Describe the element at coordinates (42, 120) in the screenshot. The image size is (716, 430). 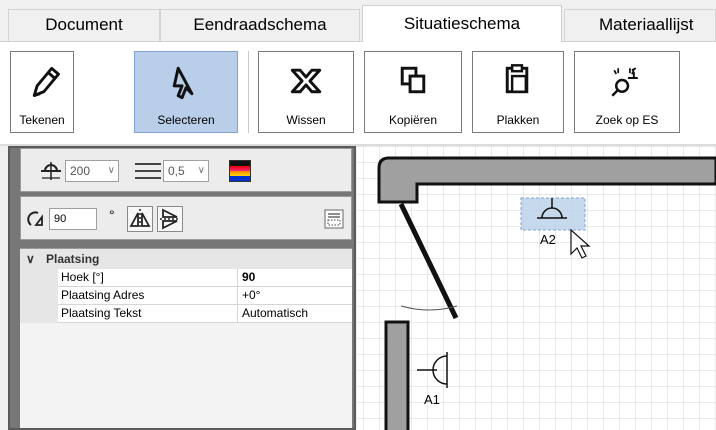
I see `tekenen-label: Tekenen` at that location.